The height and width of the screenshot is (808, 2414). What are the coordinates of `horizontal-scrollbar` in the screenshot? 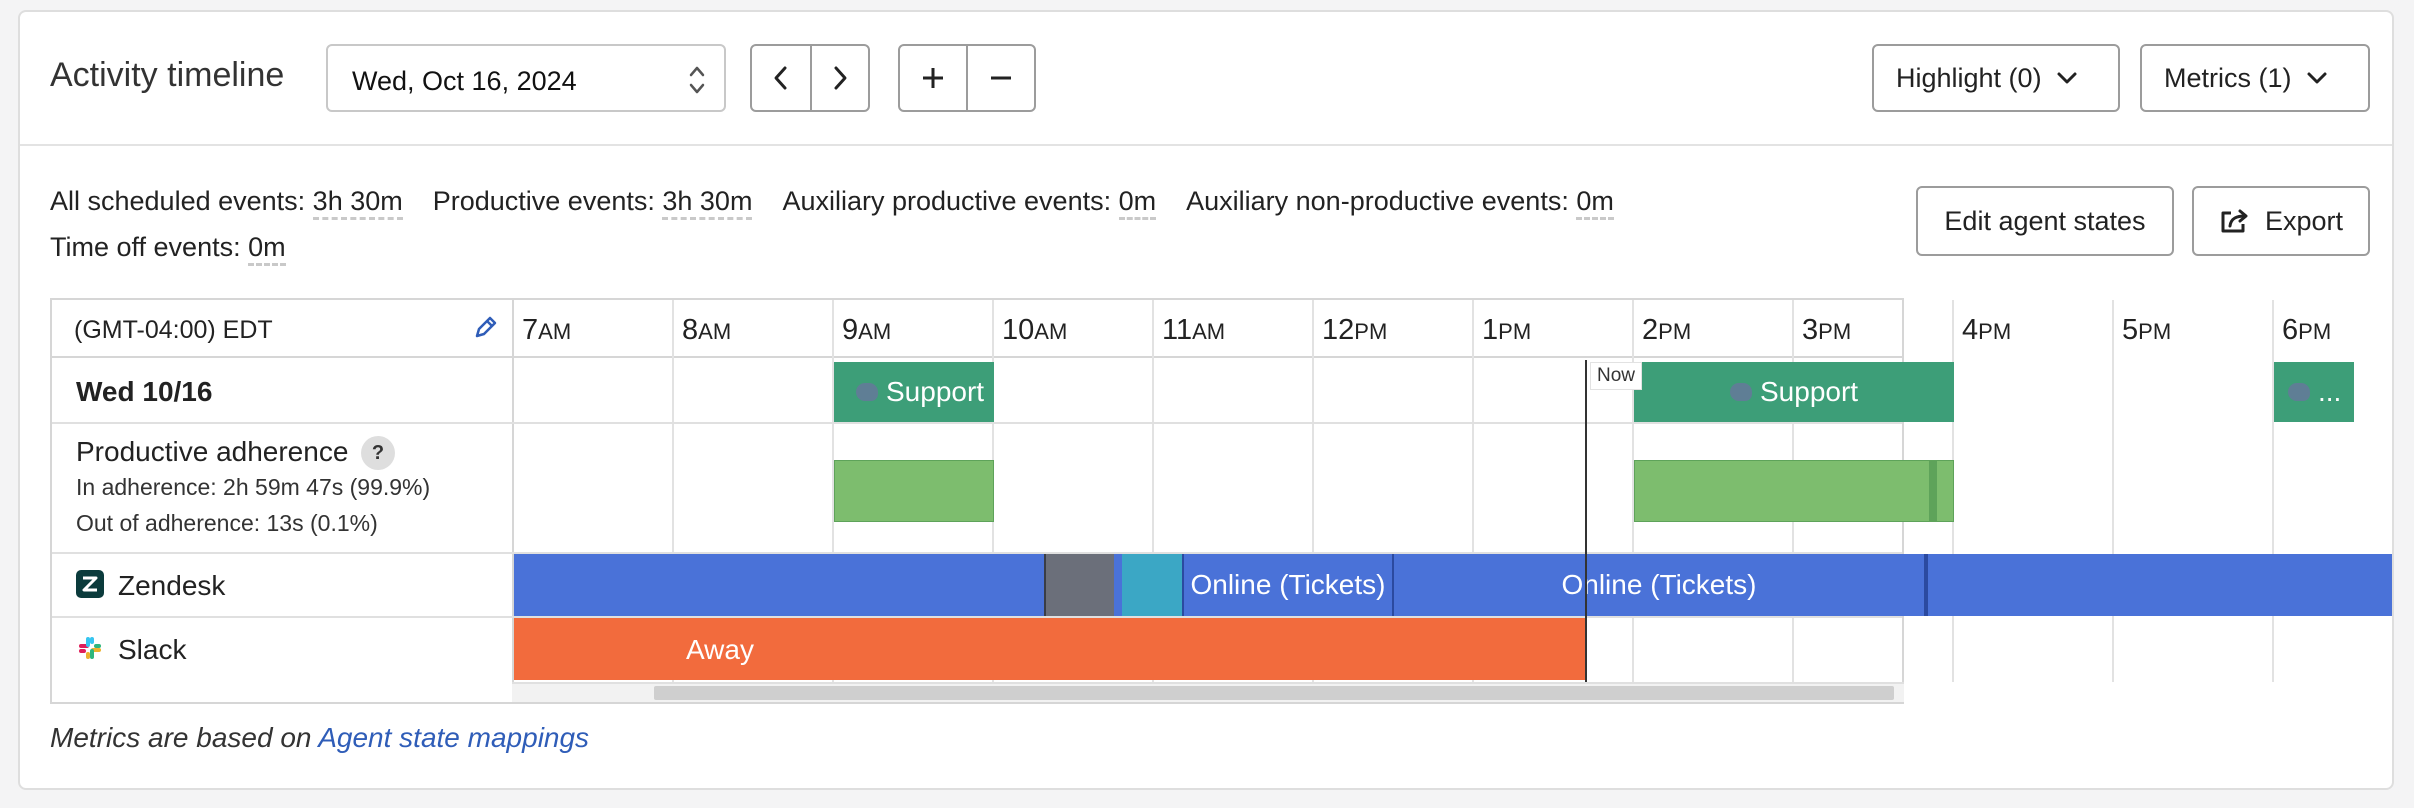 It's located at (1208, 692).